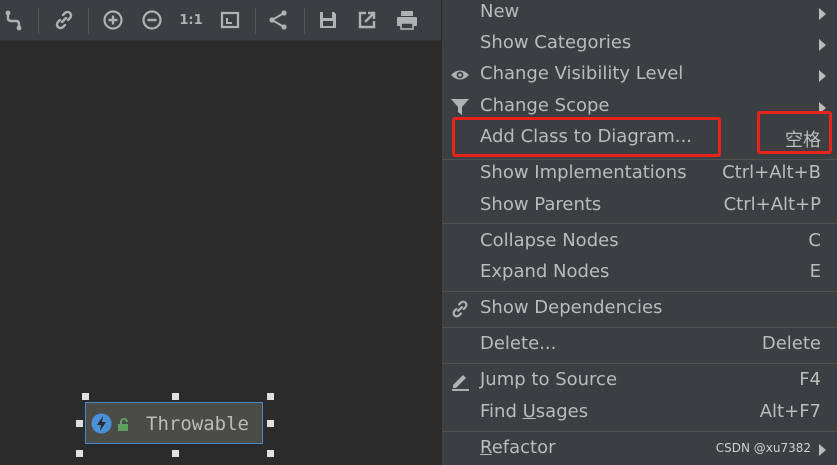 The image size is (837, 465). I want to click on highlight-box-add-class, so click(586, 137).